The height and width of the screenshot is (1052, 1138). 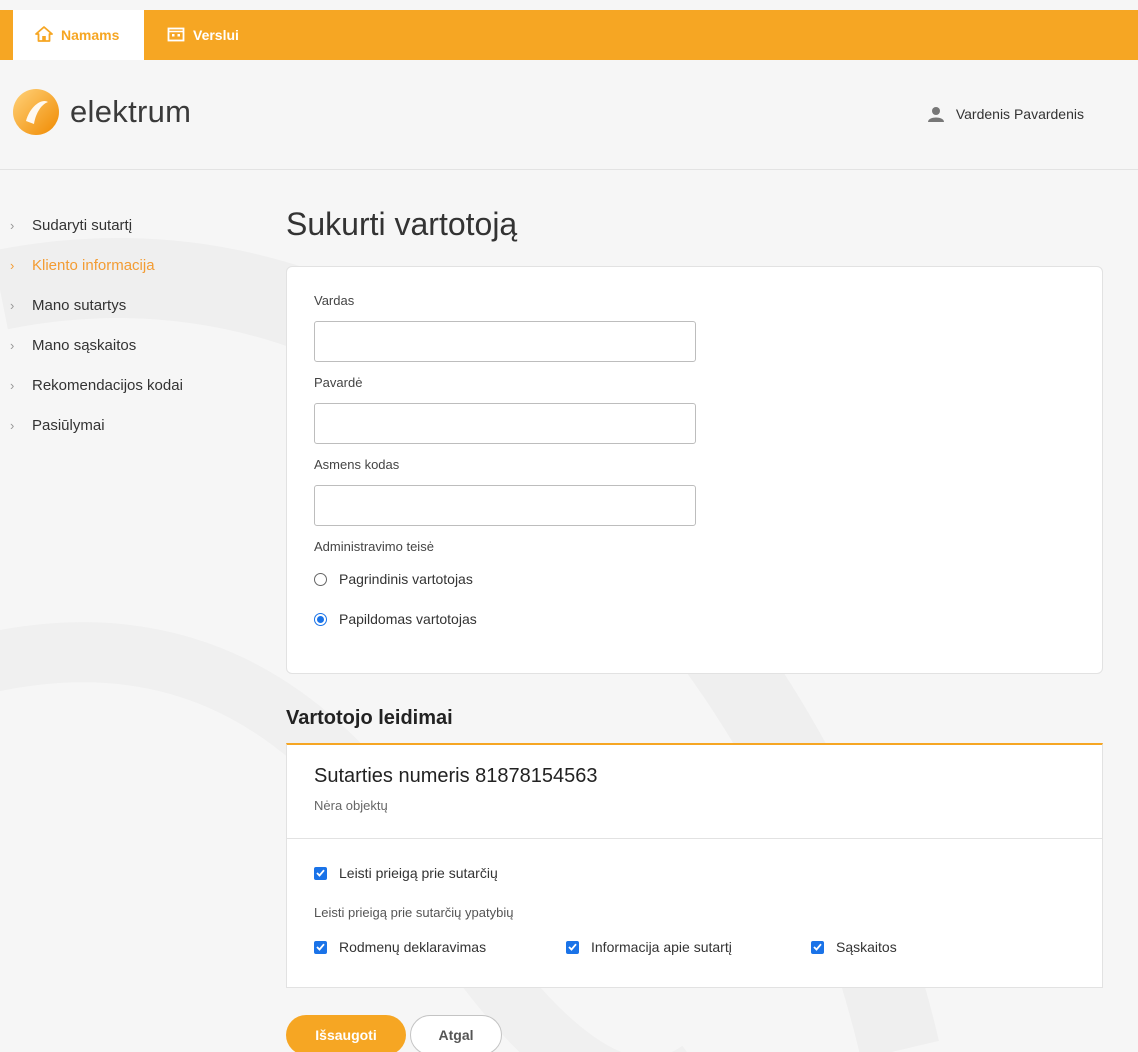 I want to click on asmens-kodas-input, so click(x=505, y=505).